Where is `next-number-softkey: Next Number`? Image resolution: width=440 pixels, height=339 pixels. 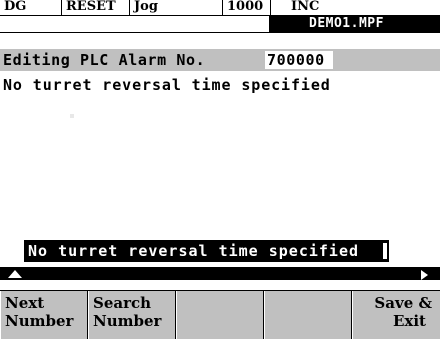
next-number-softkey: Next Number is located at coordinates (44, 315).